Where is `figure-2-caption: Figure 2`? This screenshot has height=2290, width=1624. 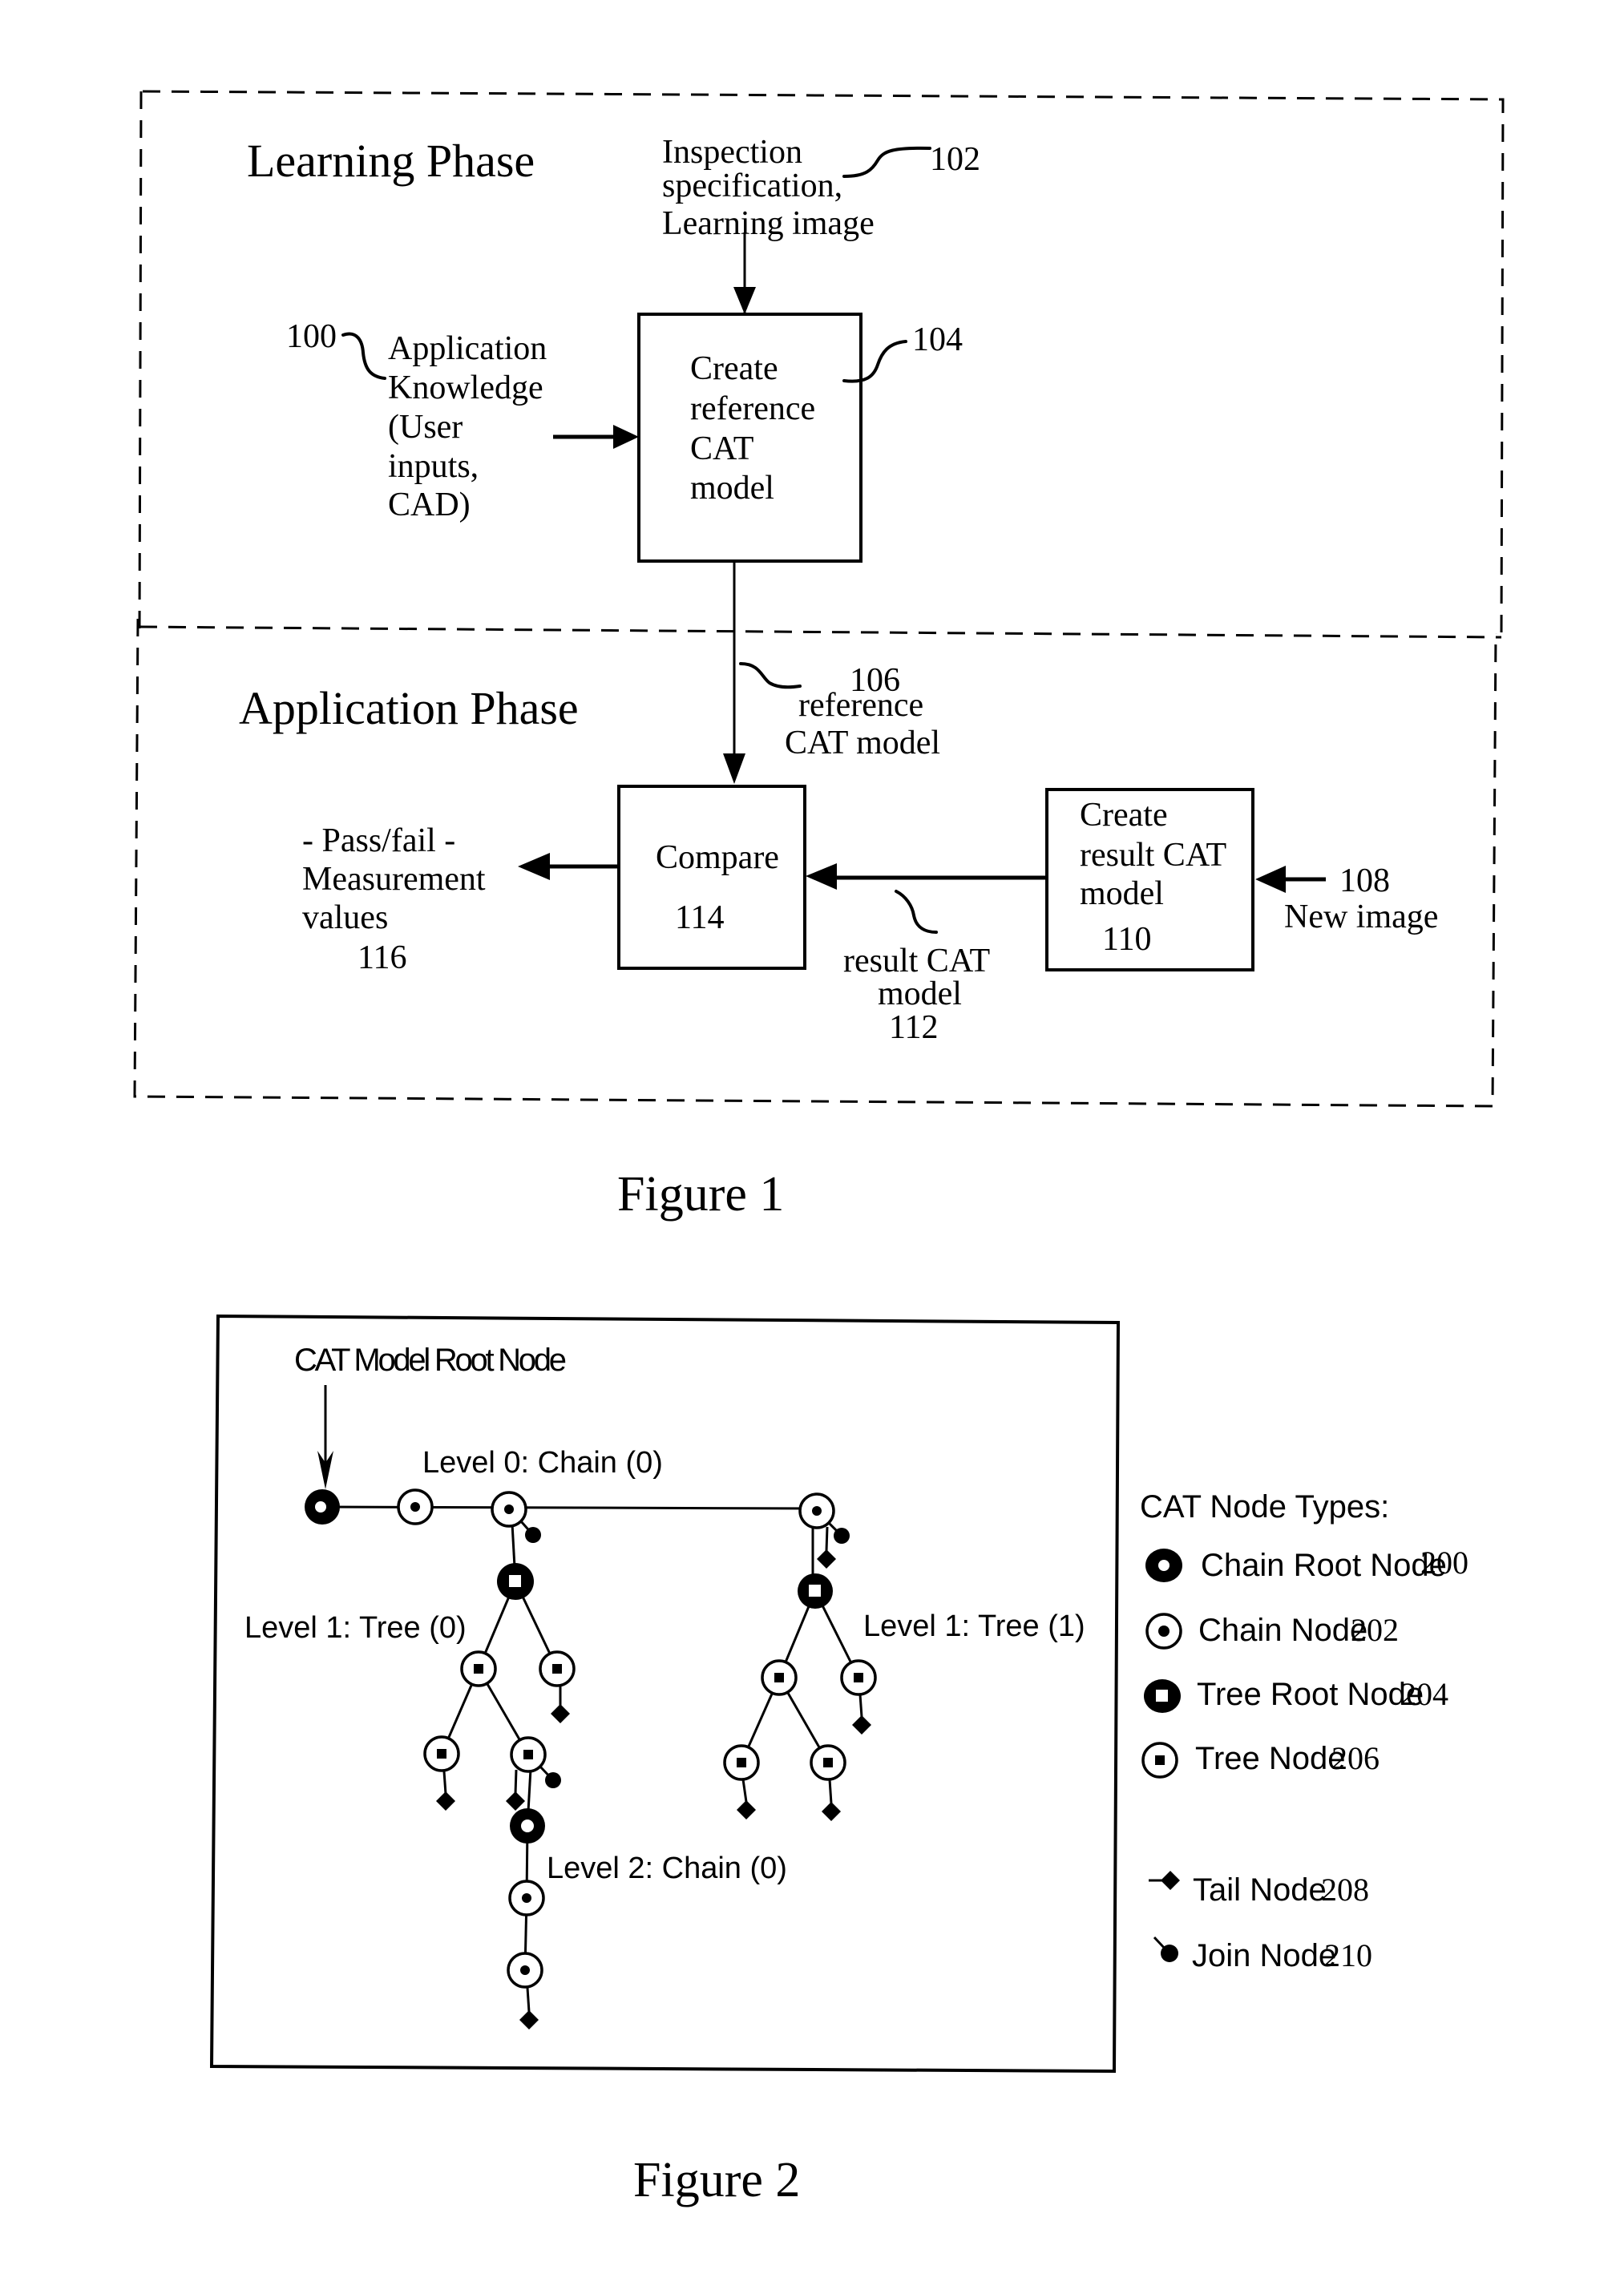
figure-2-caption: Figure 2 is located at coordinates (716, 2180).